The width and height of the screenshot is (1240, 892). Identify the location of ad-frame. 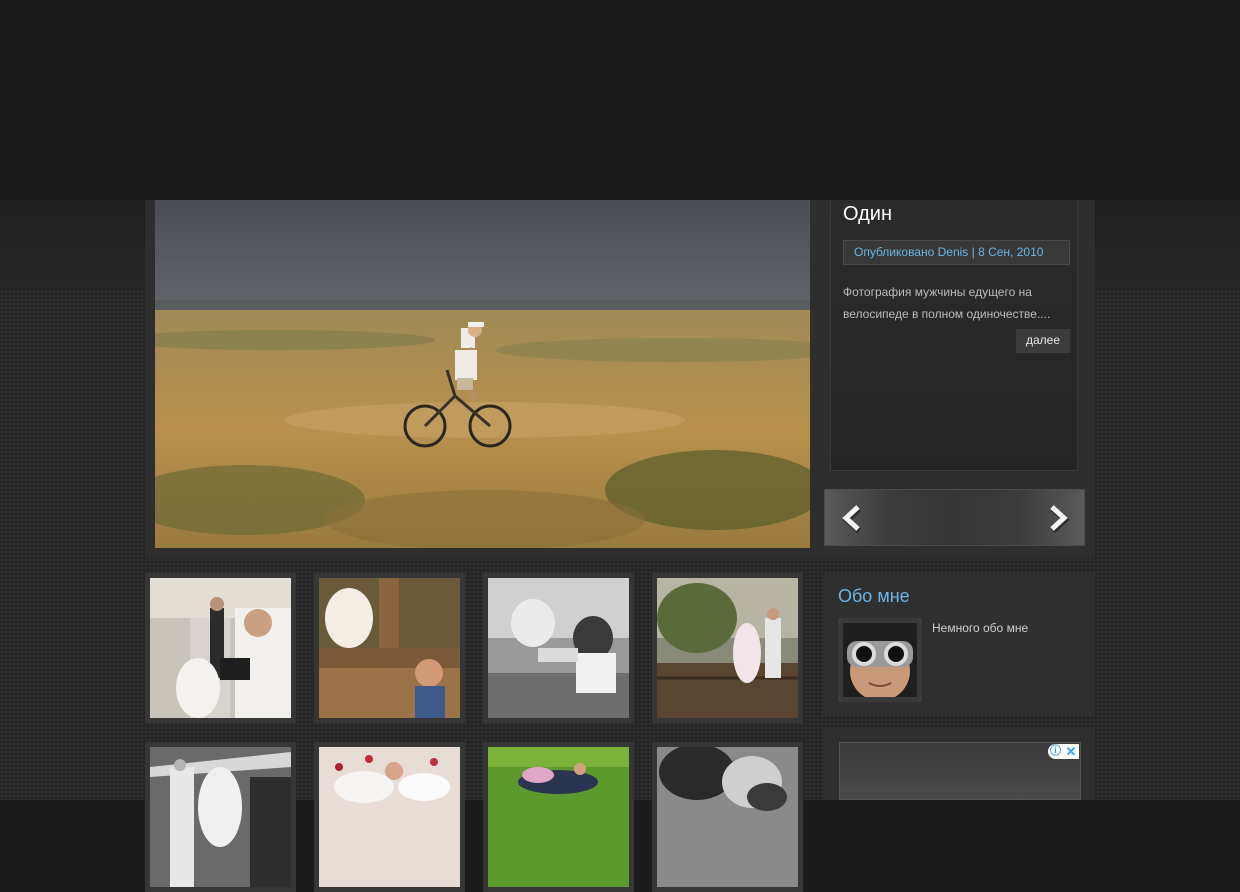
(960, 771).